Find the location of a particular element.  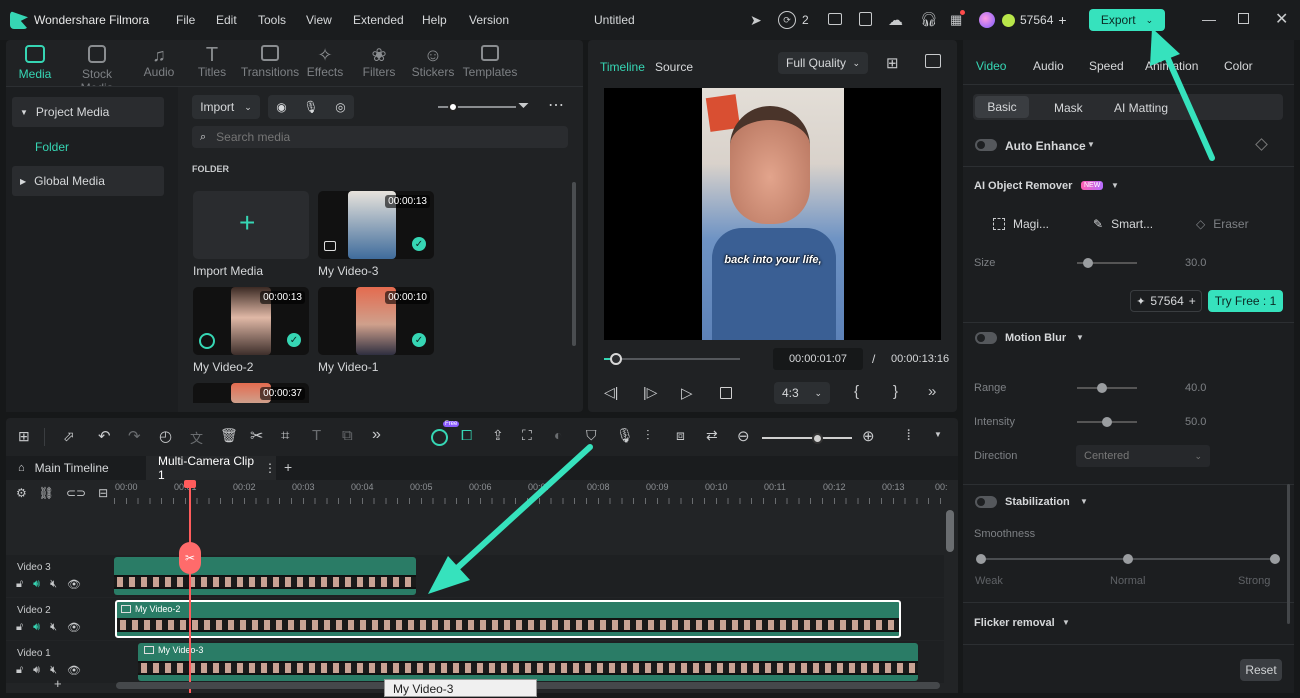

arrow-to-timeline-clip is located at coordinates (522, 508).